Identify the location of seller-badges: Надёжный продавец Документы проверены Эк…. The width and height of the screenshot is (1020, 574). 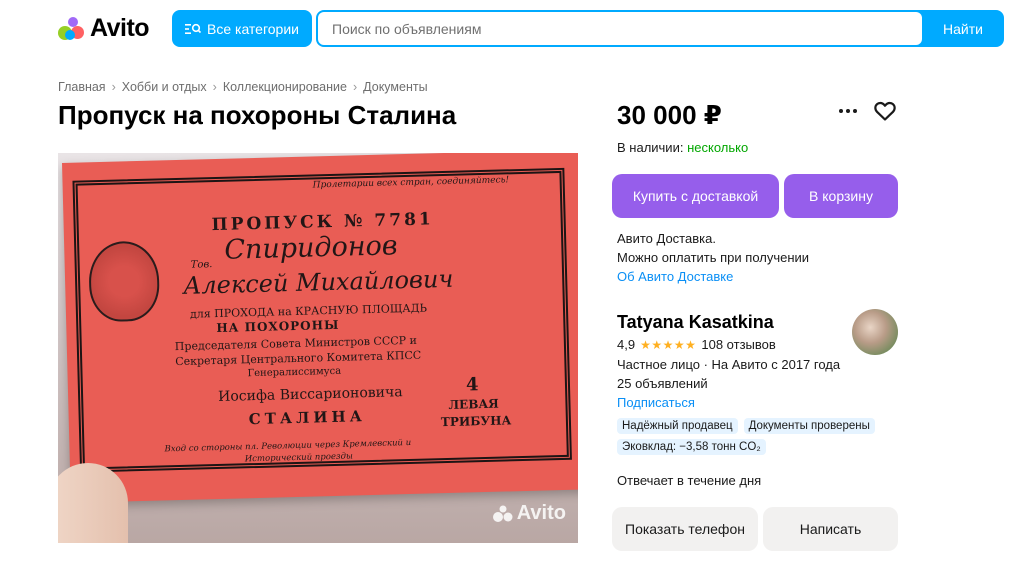
(762, 436).